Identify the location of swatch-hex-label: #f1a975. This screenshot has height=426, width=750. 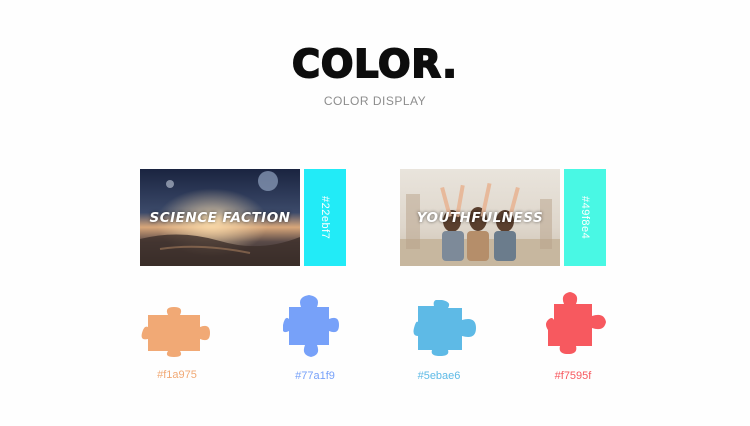
(177, 375).